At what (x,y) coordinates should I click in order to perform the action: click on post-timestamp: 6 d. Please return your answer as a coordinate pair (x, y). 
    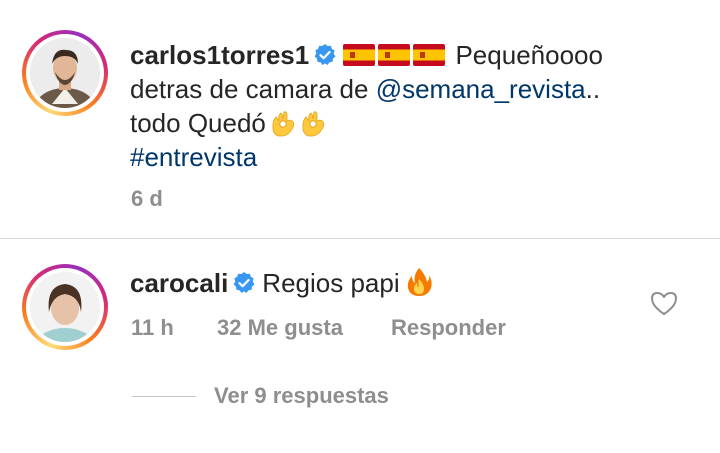
    Looking at the image, I should click on (147, 198).